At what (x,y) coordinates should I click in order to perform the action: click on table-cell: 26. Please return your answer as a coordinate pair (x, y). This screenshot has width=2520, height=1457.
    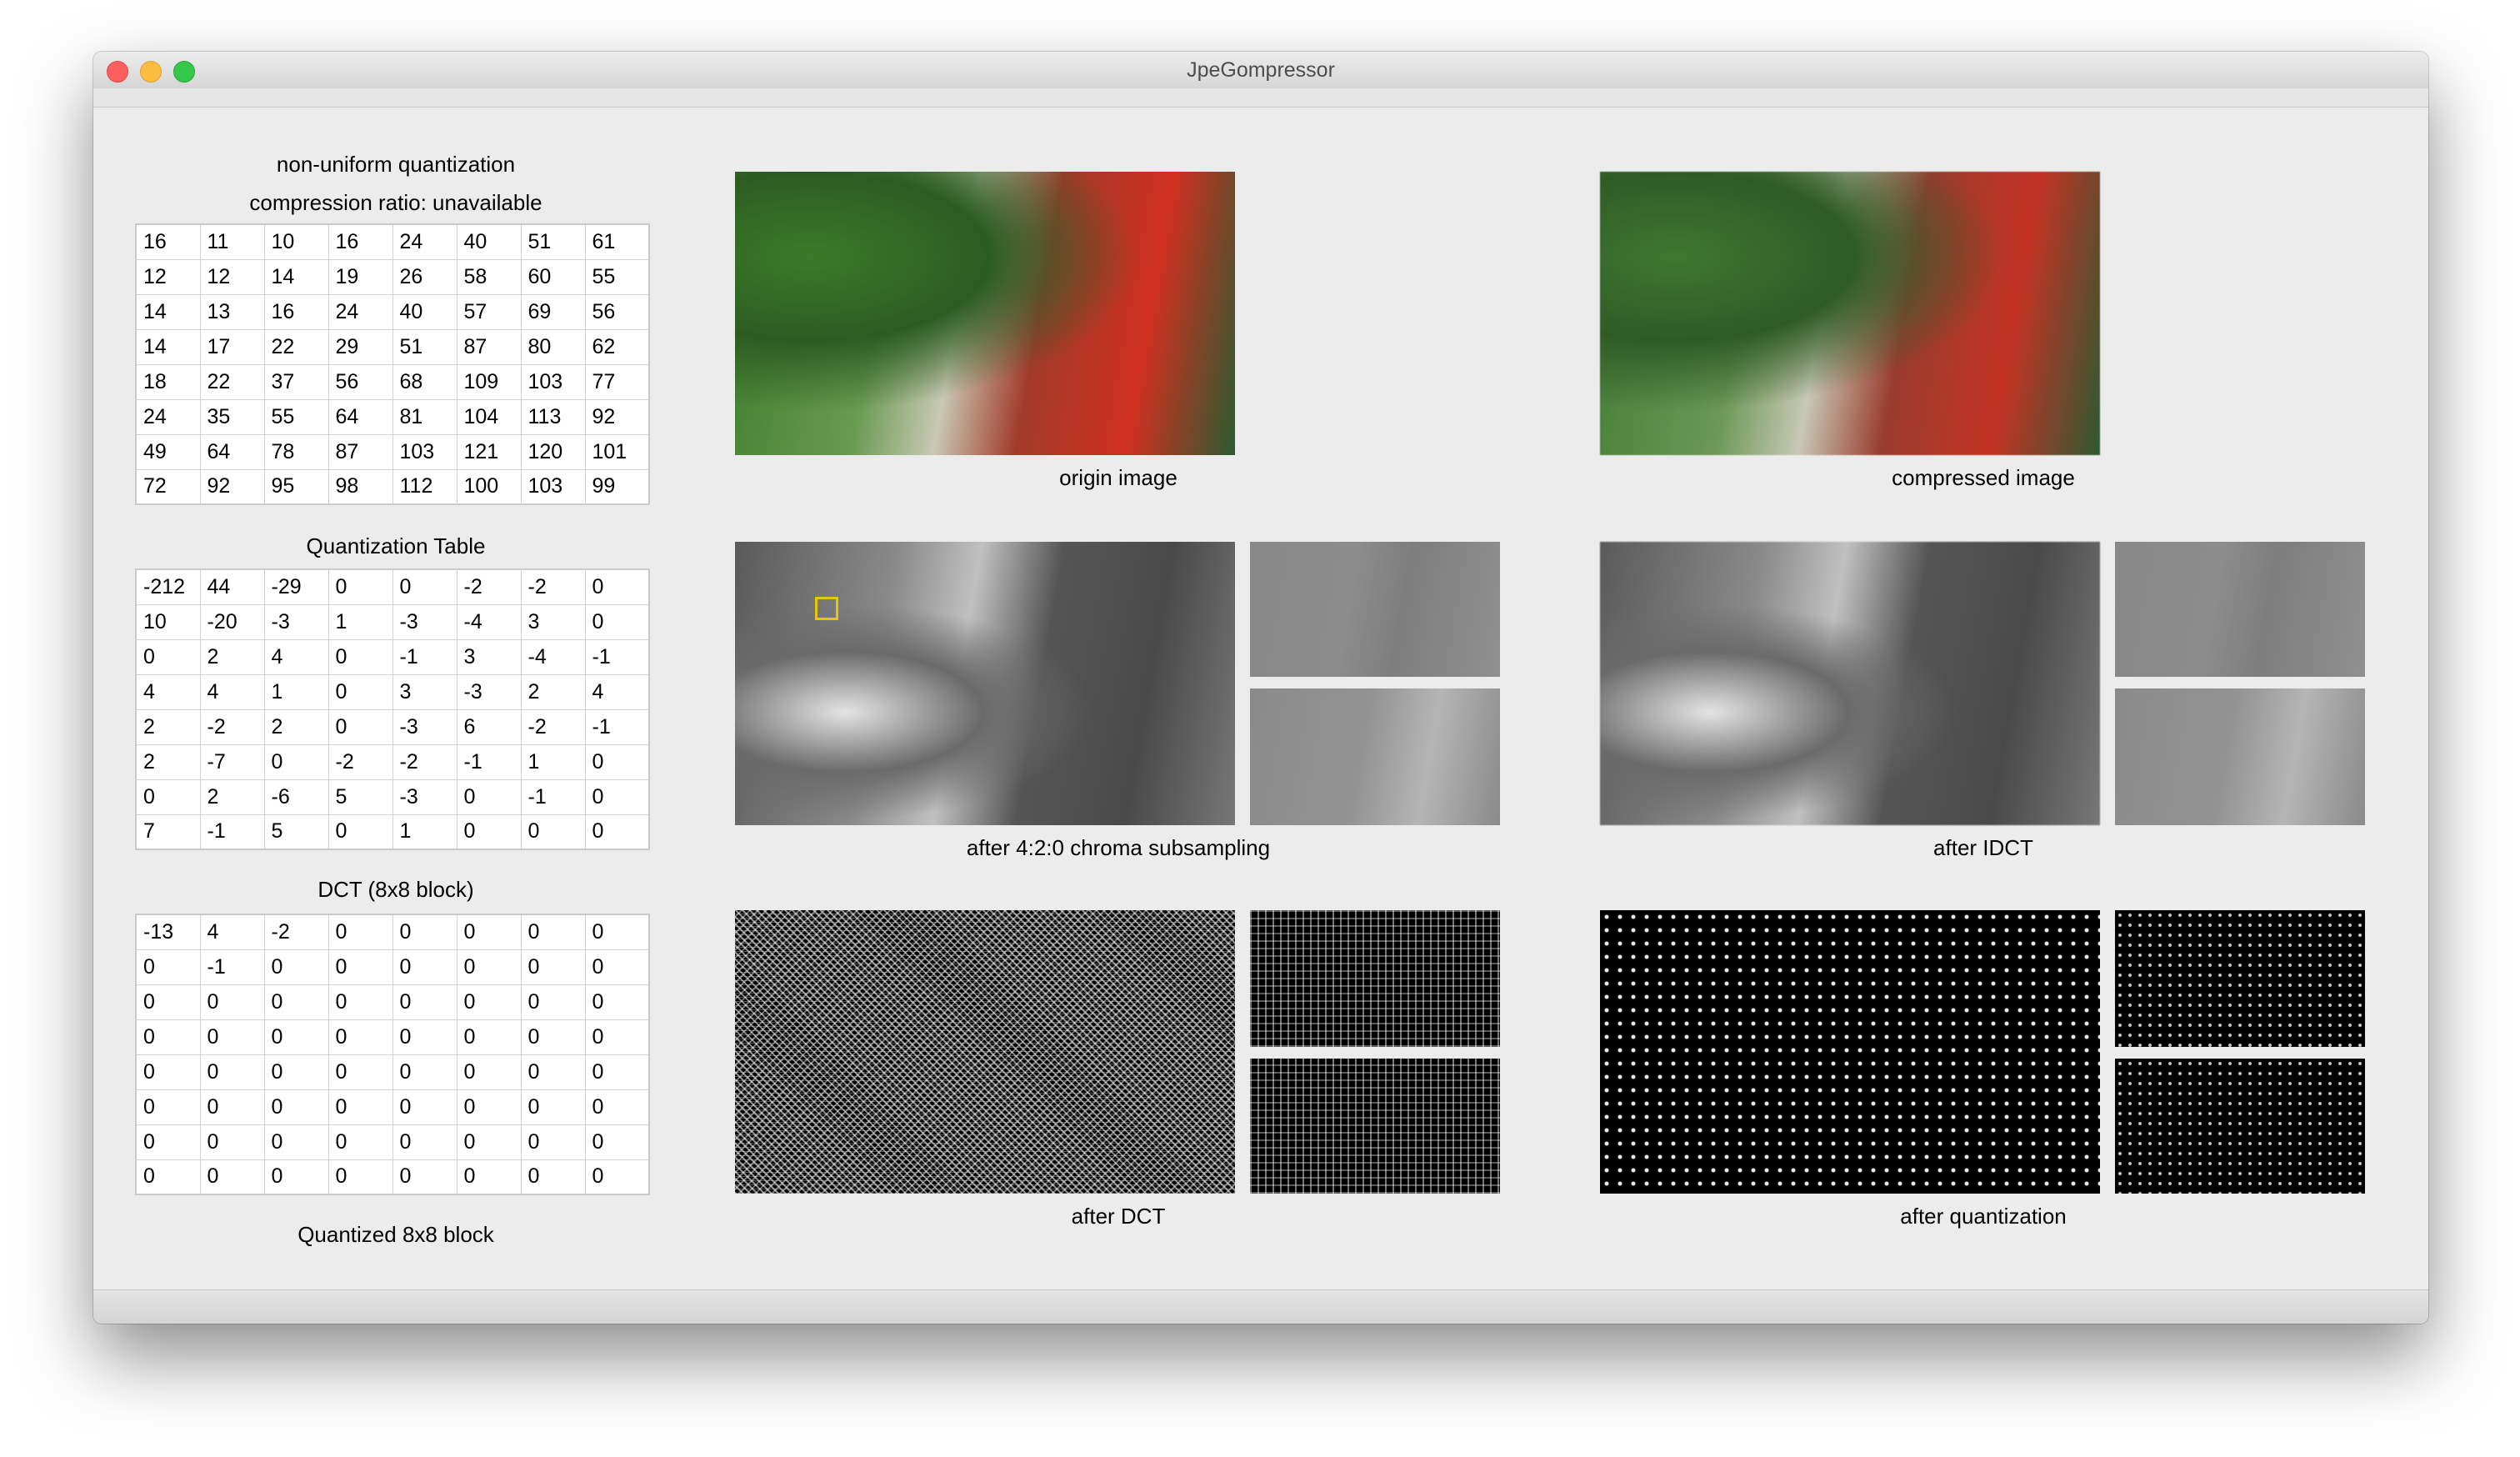
    Looking at the image, I should click on (425, 276).